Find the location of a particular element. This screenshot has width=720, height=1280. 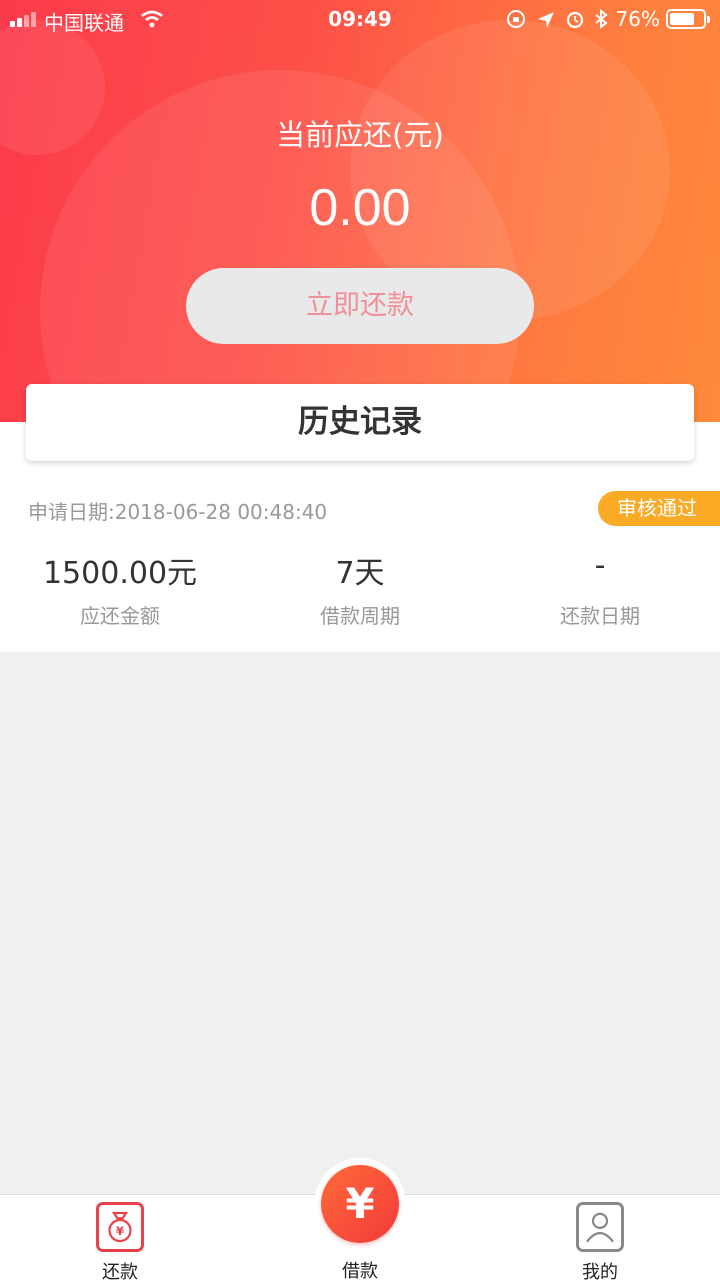

battery-icon is located at coordinates (688, 19).